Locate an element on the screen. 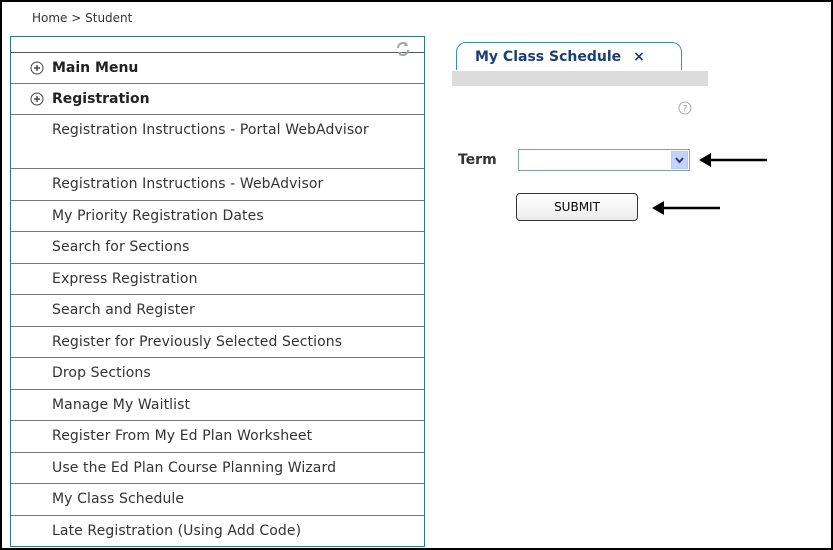 The height and width of the screenshot is (550, 833). main-menu-header: Main Menu is located at coordinates (217, 68).